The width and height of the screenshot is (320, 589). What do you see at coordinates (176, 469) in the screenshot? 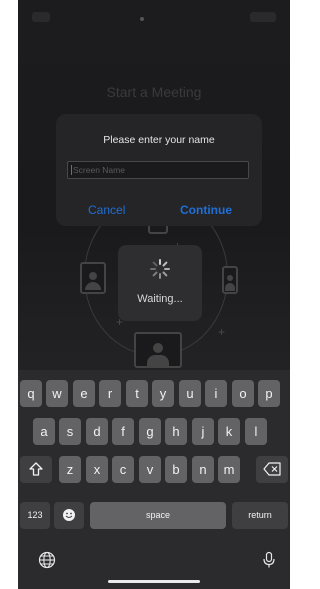
I see `key-b: b` at bounding box center [176, 469].